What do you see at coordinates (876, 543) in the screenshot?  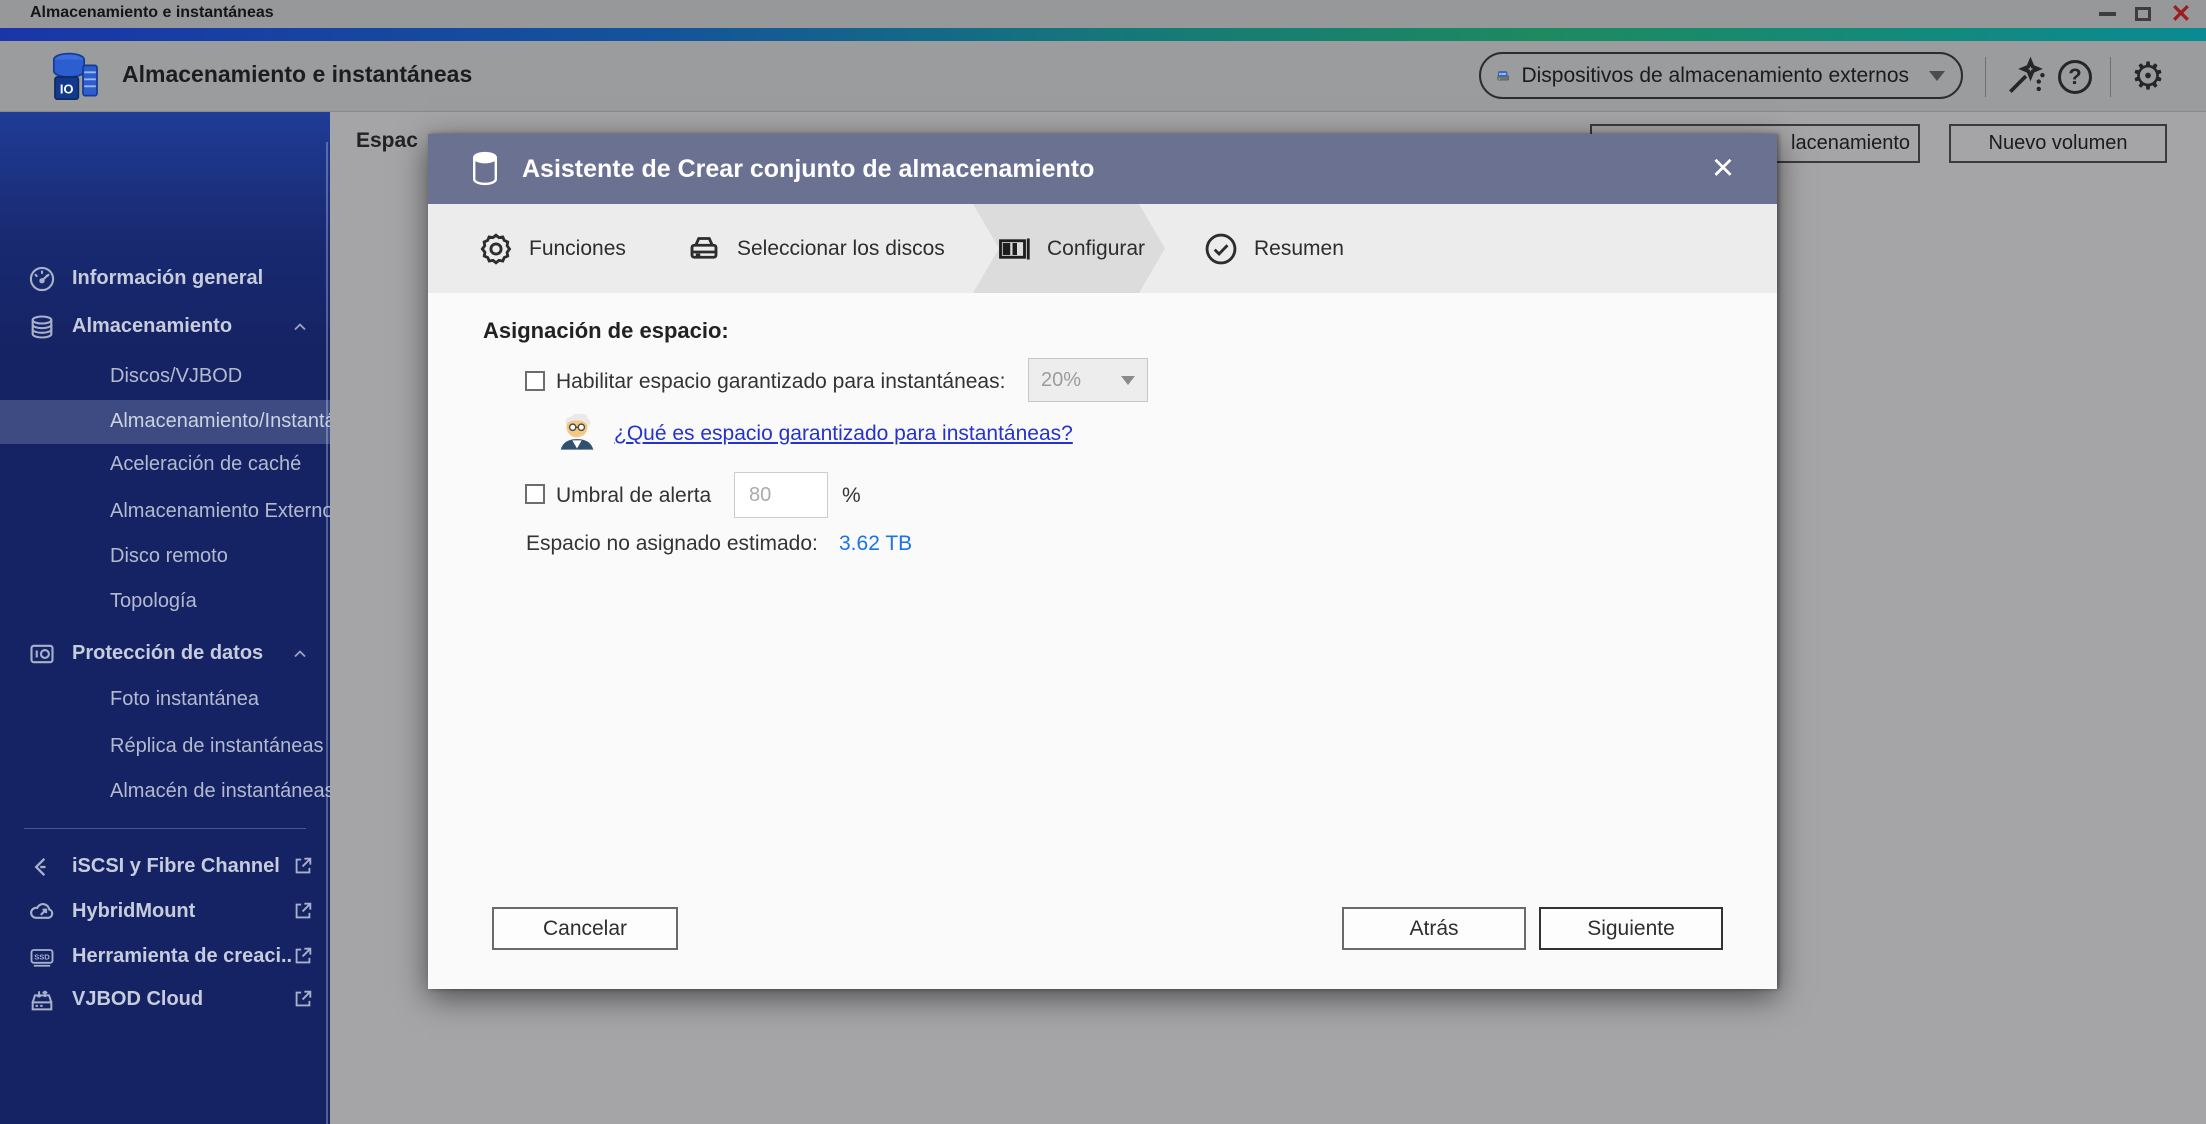 I see `unallocated-space-value: 3.62 TB` at bounding box center [876, 543].